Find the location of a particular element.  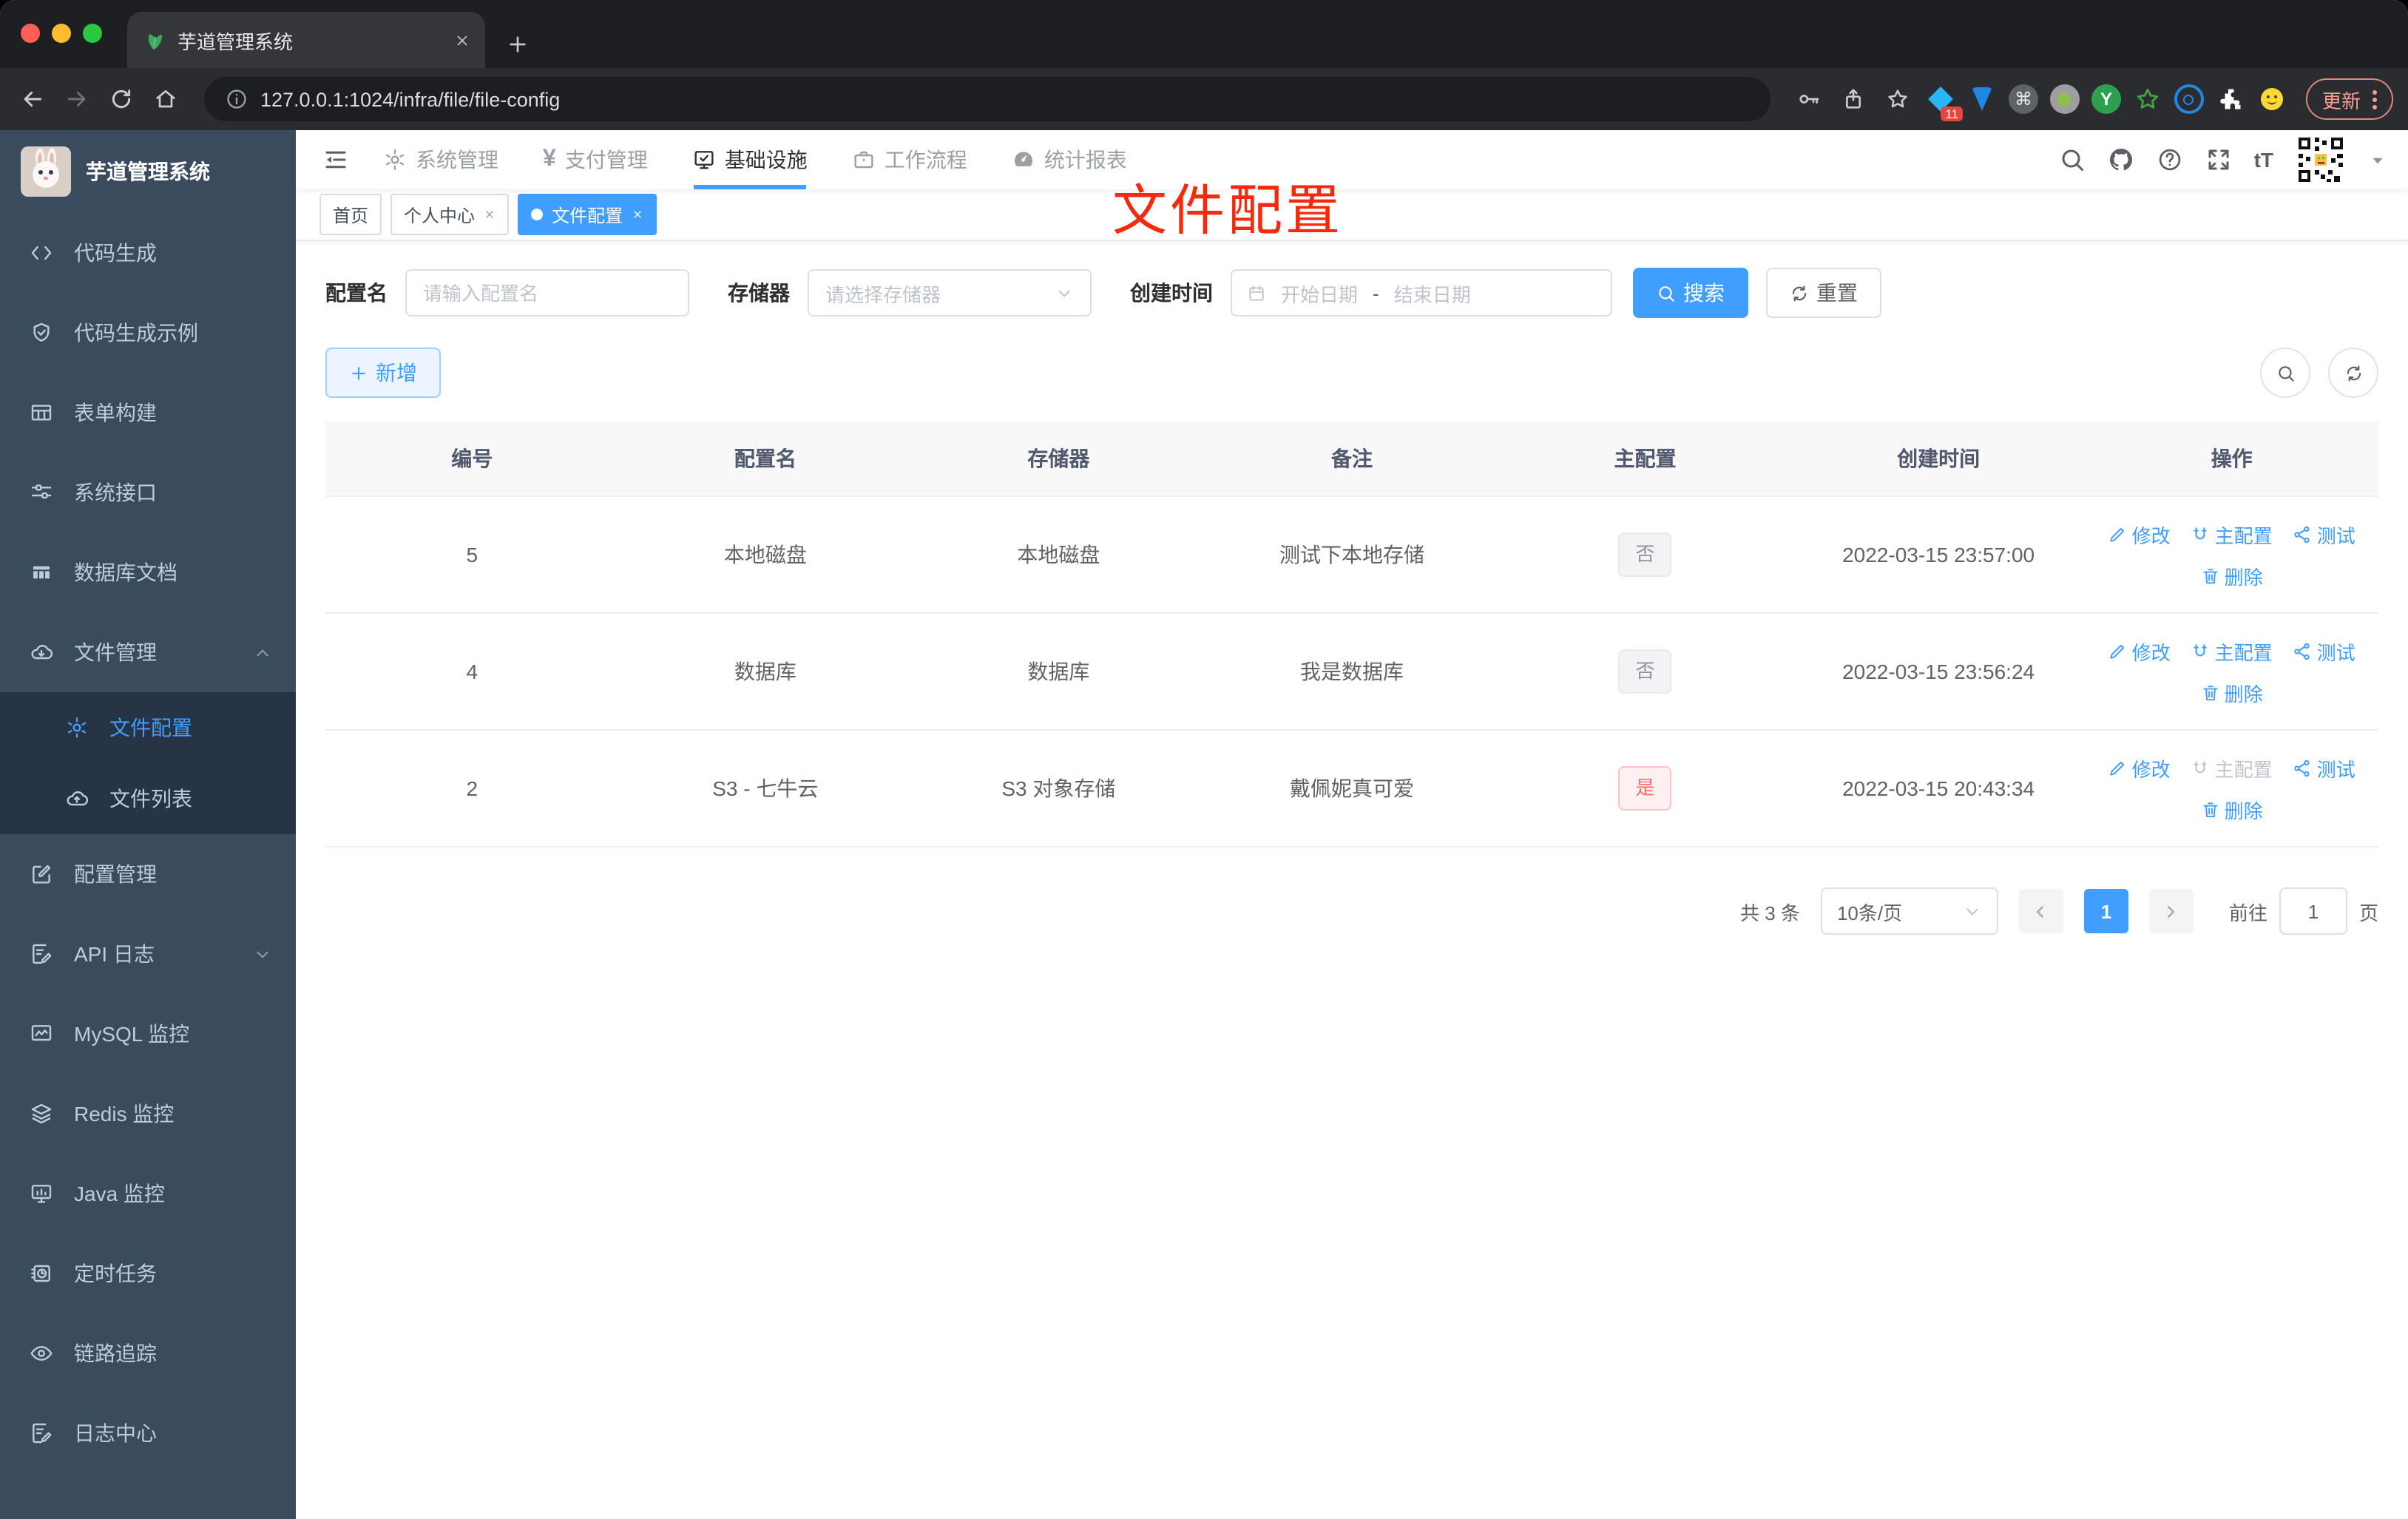

extension-y-icon: Y is located at coordinates (2106, 99).